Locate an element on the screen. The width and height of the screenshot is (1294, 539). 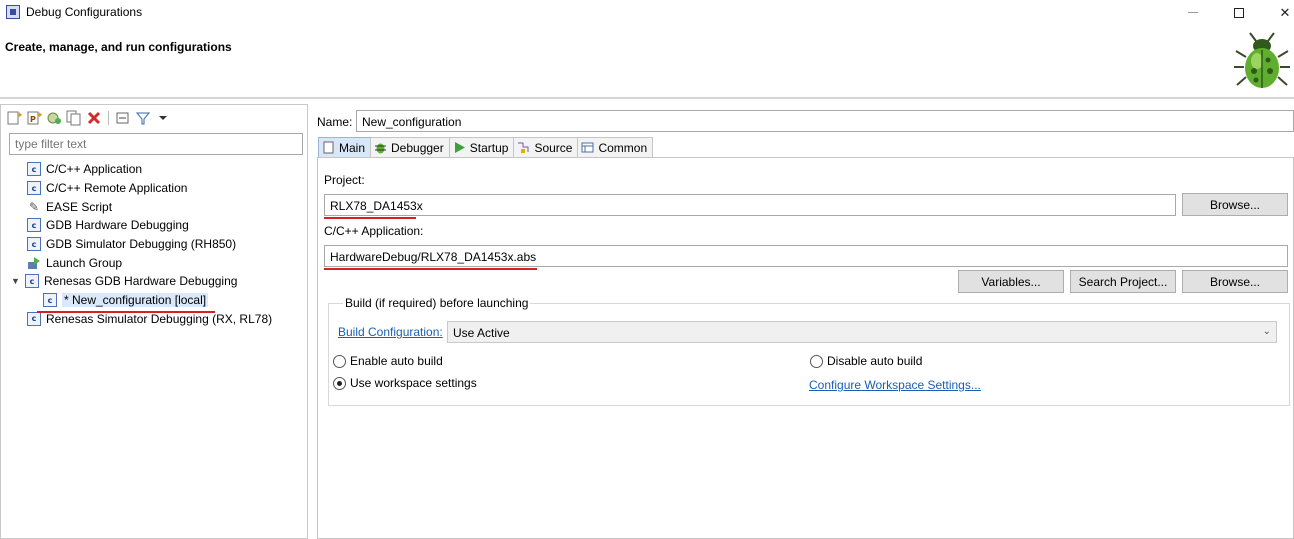
tree-item-ease-script: ✎ EASE Script is located at coordinates (157, 206).